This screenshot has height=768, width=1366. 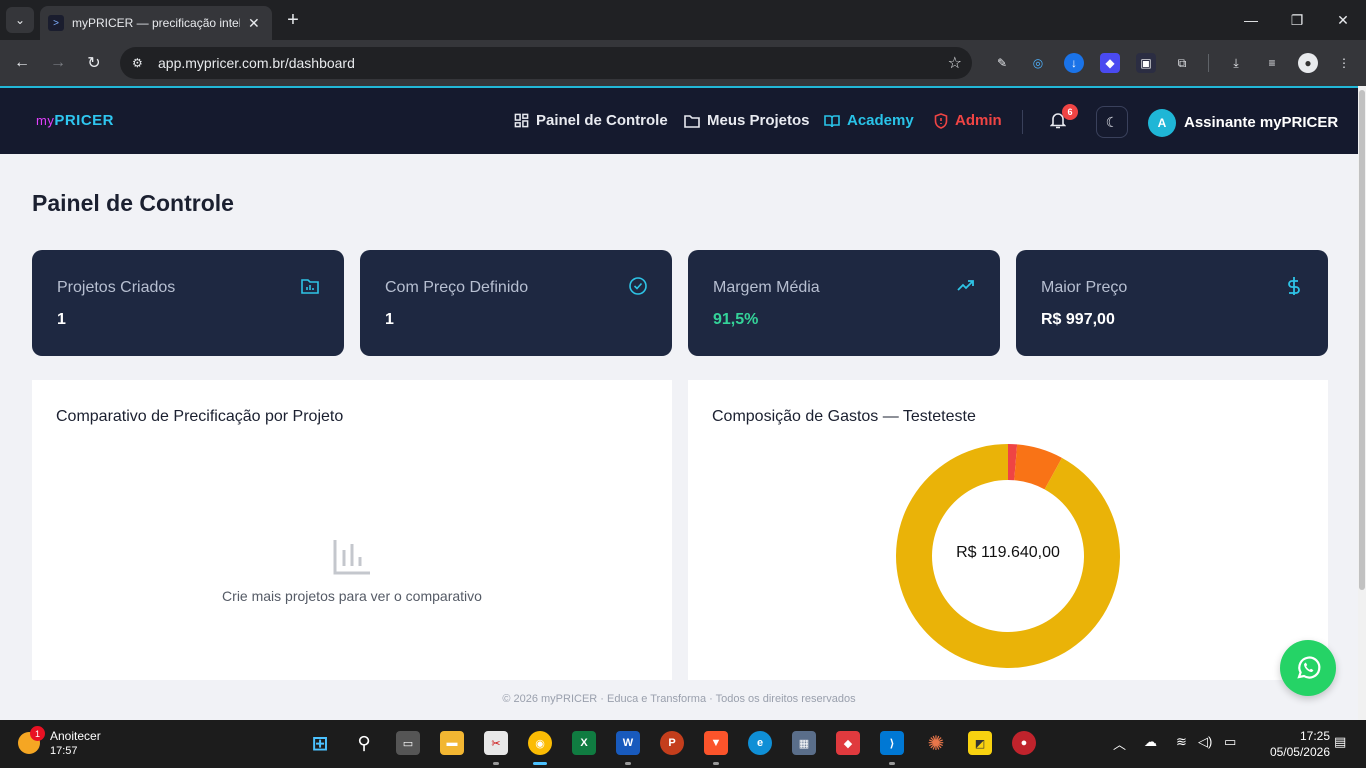 I want to click on stat-value: 91,5%, so click(x=736, y=319).